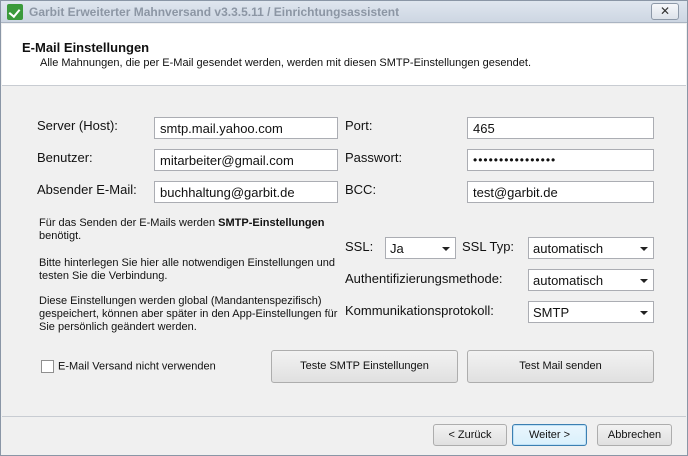 This screenshot has width=688, height=456. I want to click on close-button: ✕, so click(665, 11).